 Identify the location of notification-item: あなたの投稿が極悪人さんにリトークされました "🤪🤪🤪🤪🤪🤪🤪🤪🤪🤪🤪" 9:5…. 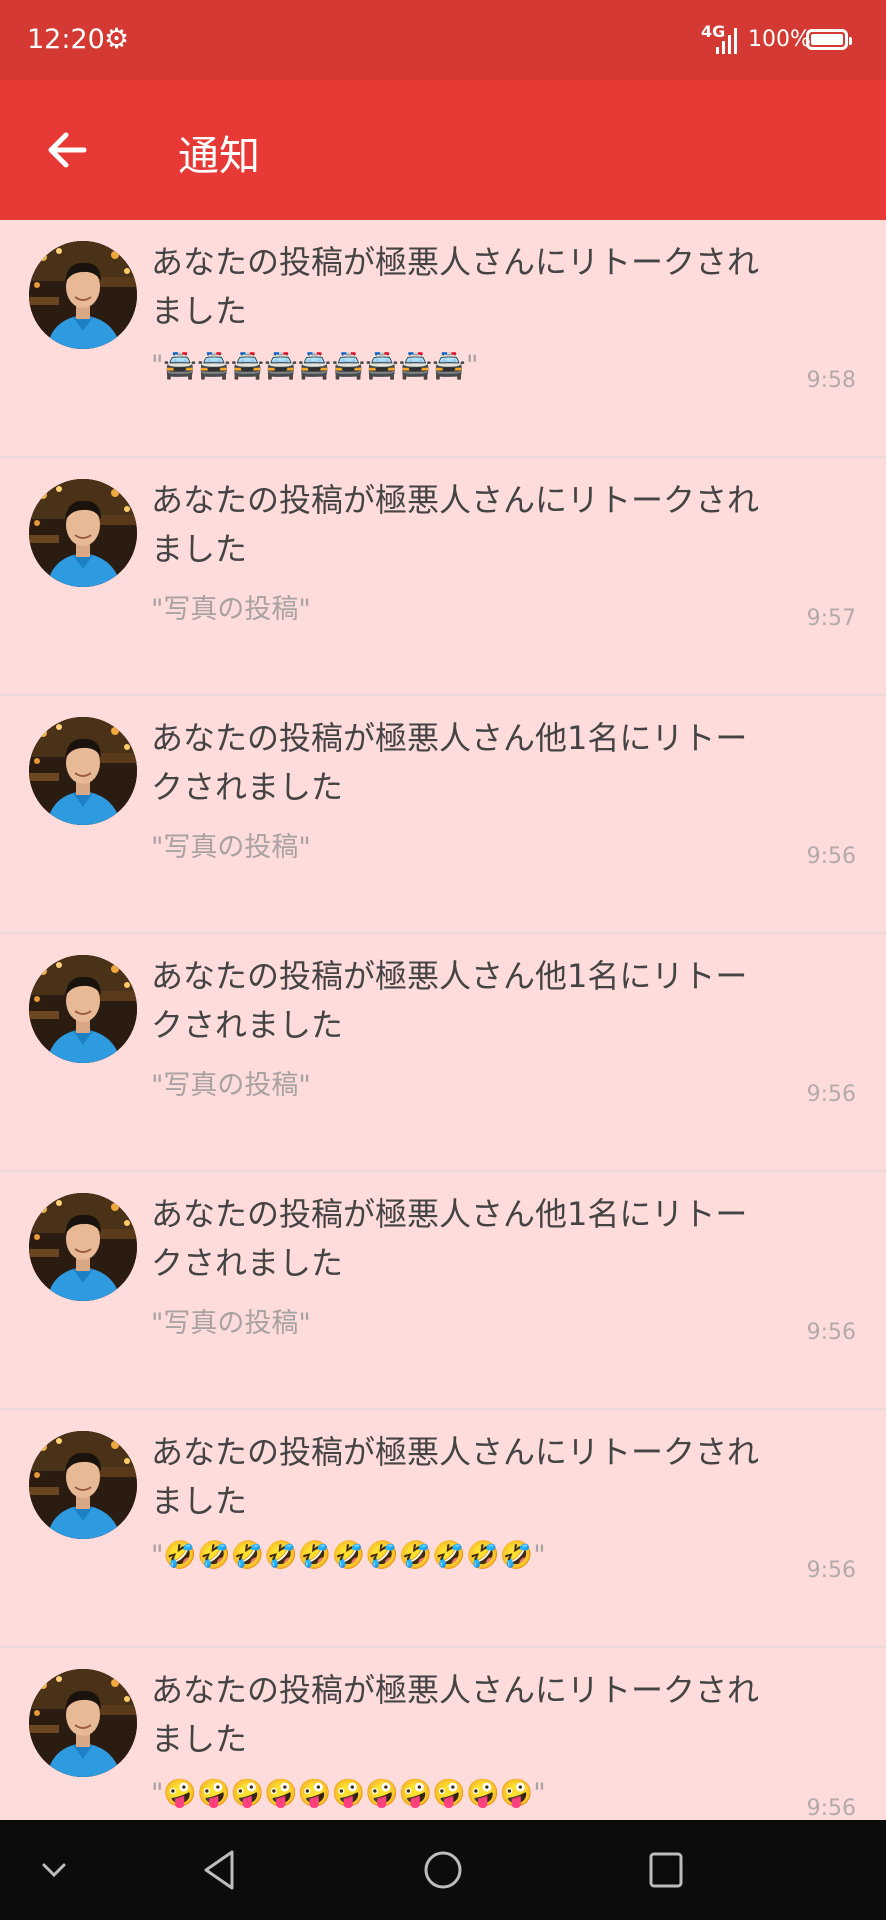
(443, 1734).